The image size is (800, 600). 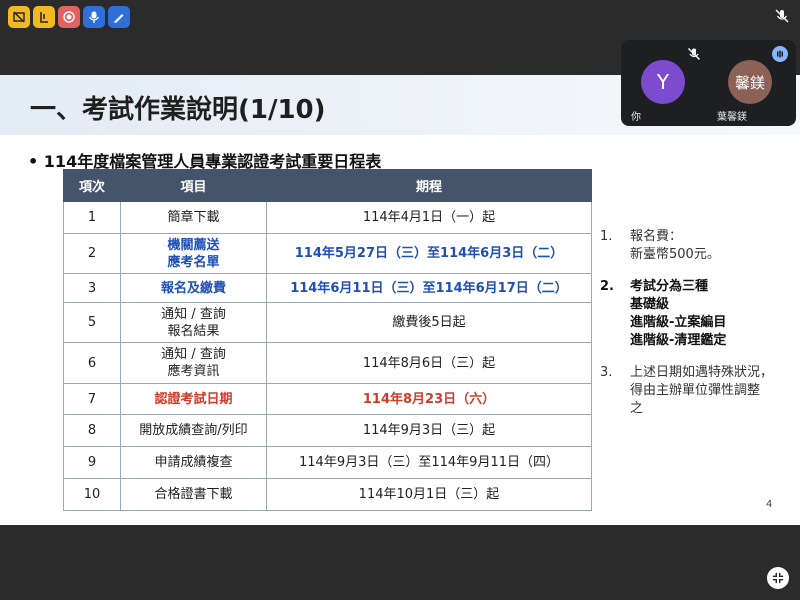 What do you see at coordinates (193, 331) in the screenshot?
I see `cell-item-line: 報名結果` at bounding box center [193, 331].